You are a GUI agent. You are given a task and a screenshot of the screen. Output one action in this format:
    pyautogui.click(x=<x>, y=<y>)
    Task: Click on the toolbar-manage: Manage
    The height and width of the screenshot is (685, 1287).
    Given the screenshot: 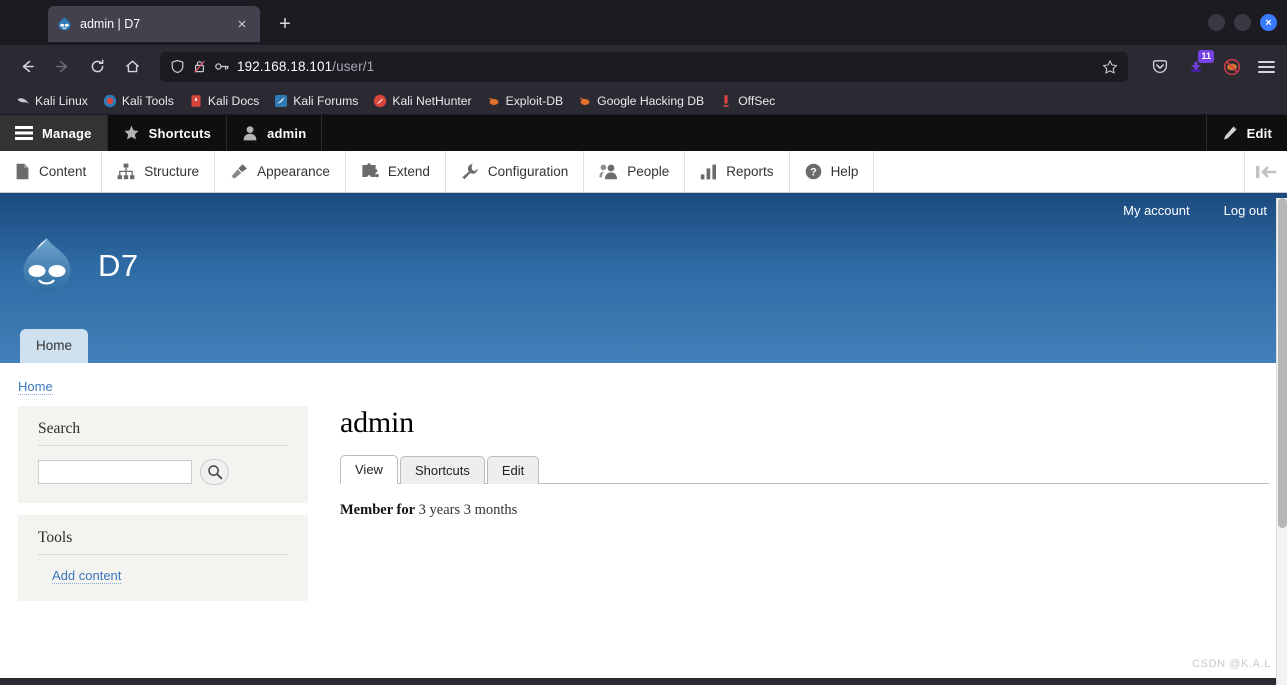 What is the action you would take?
    pyautogui.click(x=54, y=133)
    